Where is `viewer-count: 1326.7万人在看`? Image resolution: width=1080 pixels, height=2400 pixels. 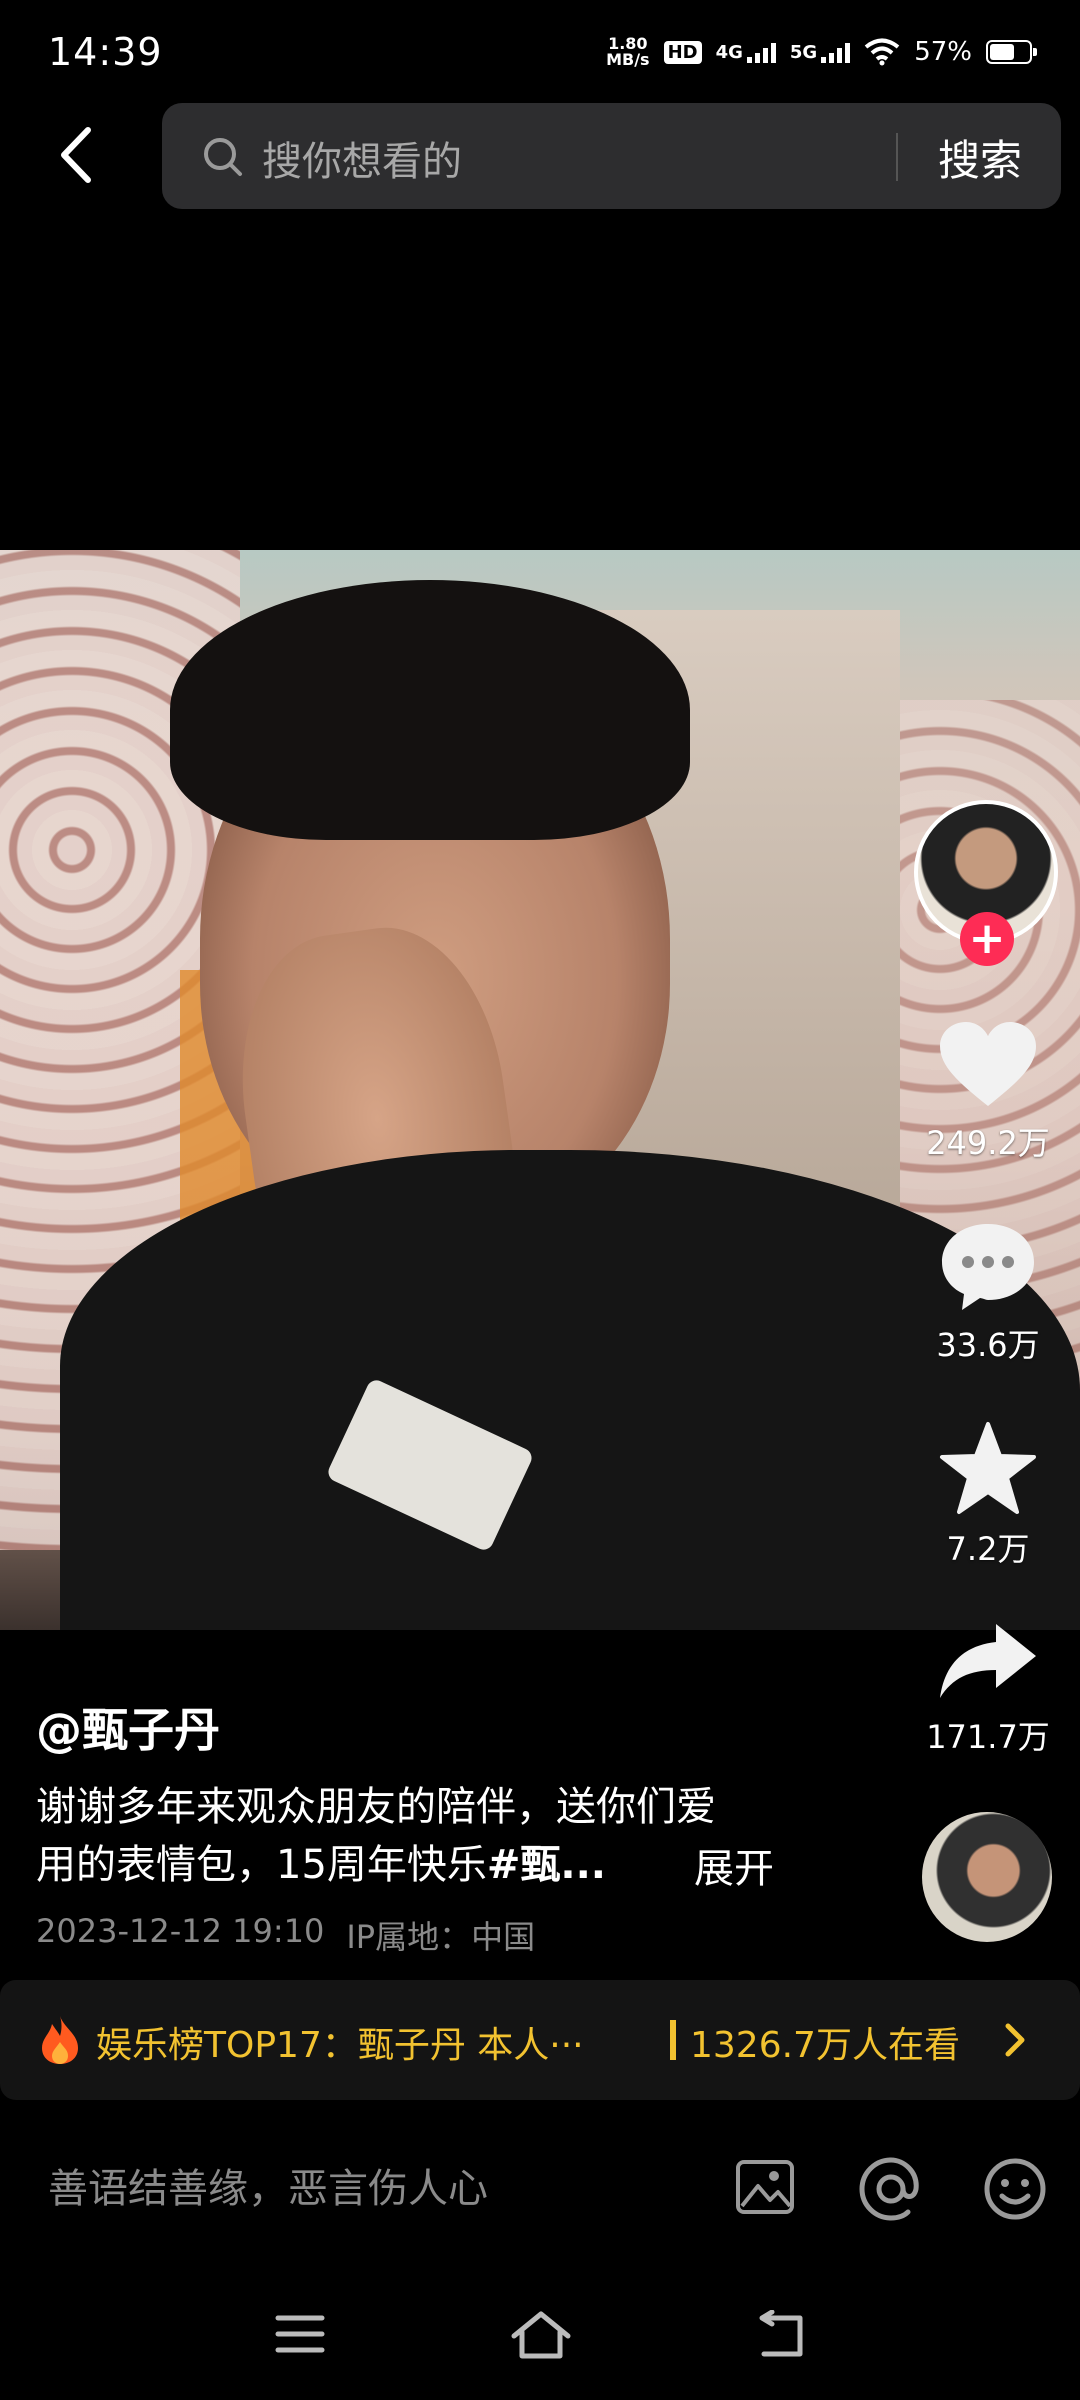
viewer-count: 1326.7万人在看 is located at coordinates (825, 2045).